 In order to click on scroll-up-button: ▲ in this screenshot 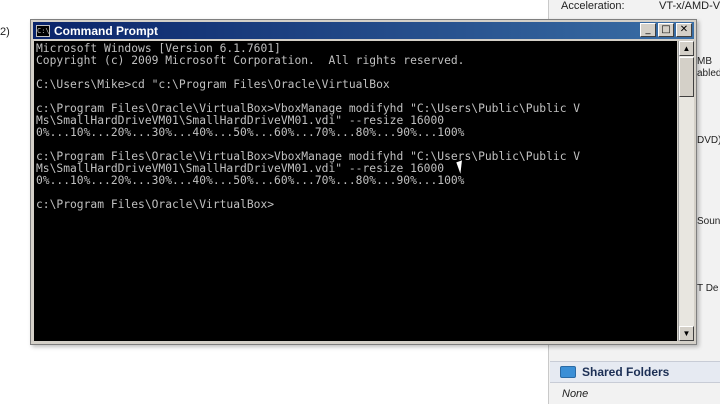, I will do `click(686, 48)`.